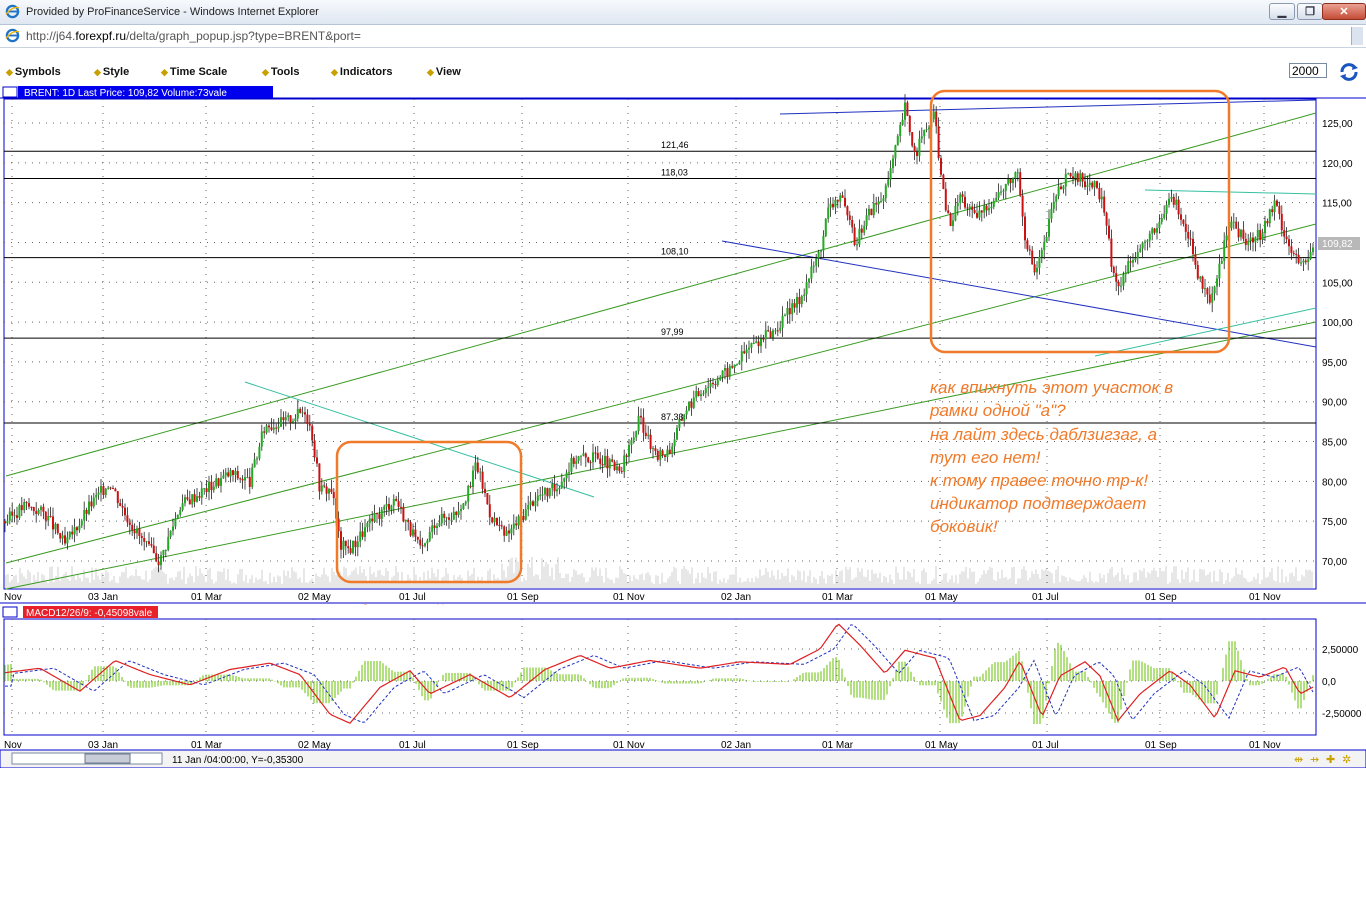 This screenshot has height=918, width=1366. Describe the element at coordinates (33, 72) in the screenshot. I see `menu-symbols: ◆ Symbols` at that location.